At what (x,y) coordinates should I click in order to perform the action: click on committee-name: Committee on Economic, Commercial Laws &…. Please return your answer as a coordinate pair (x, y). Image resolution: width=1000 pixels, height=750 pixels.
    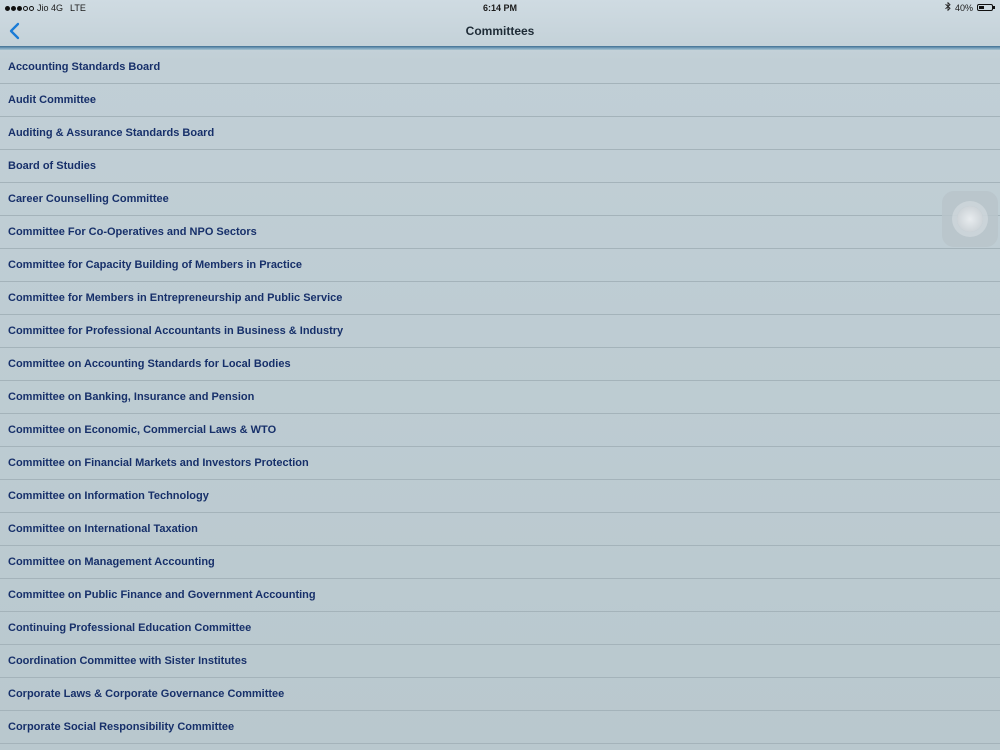
    Looking at the image, I should click on (142, 430).